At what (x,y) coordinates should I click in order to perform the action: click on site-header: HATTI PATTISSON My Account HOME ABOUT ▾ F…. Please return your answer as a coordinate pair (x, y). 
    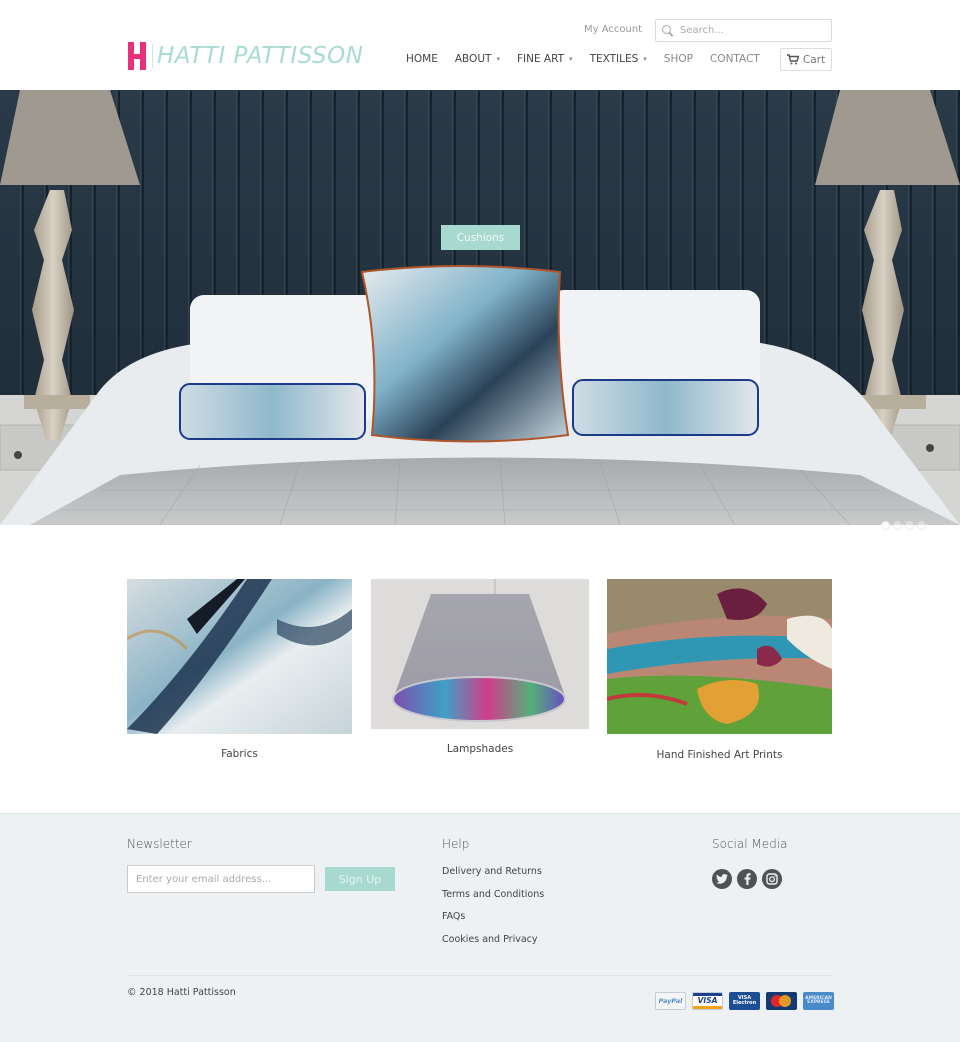
    Looking at the image, I should click on (480, 45).